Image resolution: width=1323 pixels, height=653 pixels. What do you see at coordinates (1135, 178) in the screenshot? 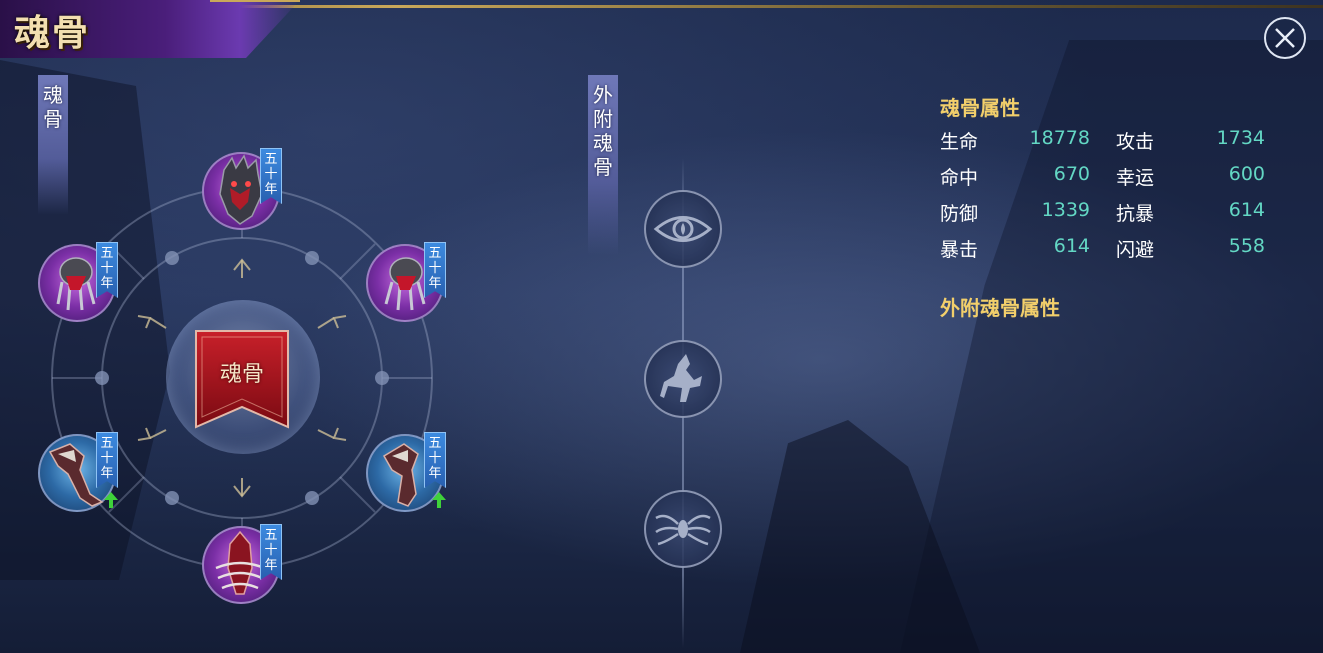
I see `stat-label: 幸运` at bounding box center [1135, 178].